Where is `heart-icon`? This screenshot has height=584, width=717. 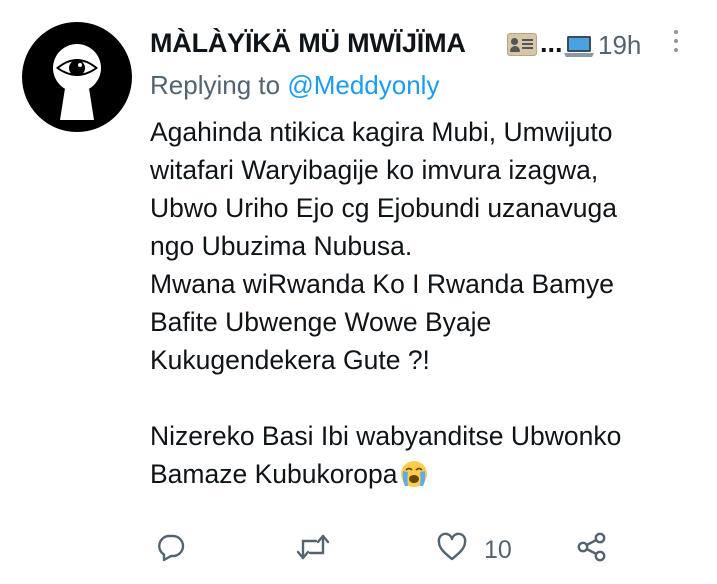 heart-icon is located at coordinates (452, 546).